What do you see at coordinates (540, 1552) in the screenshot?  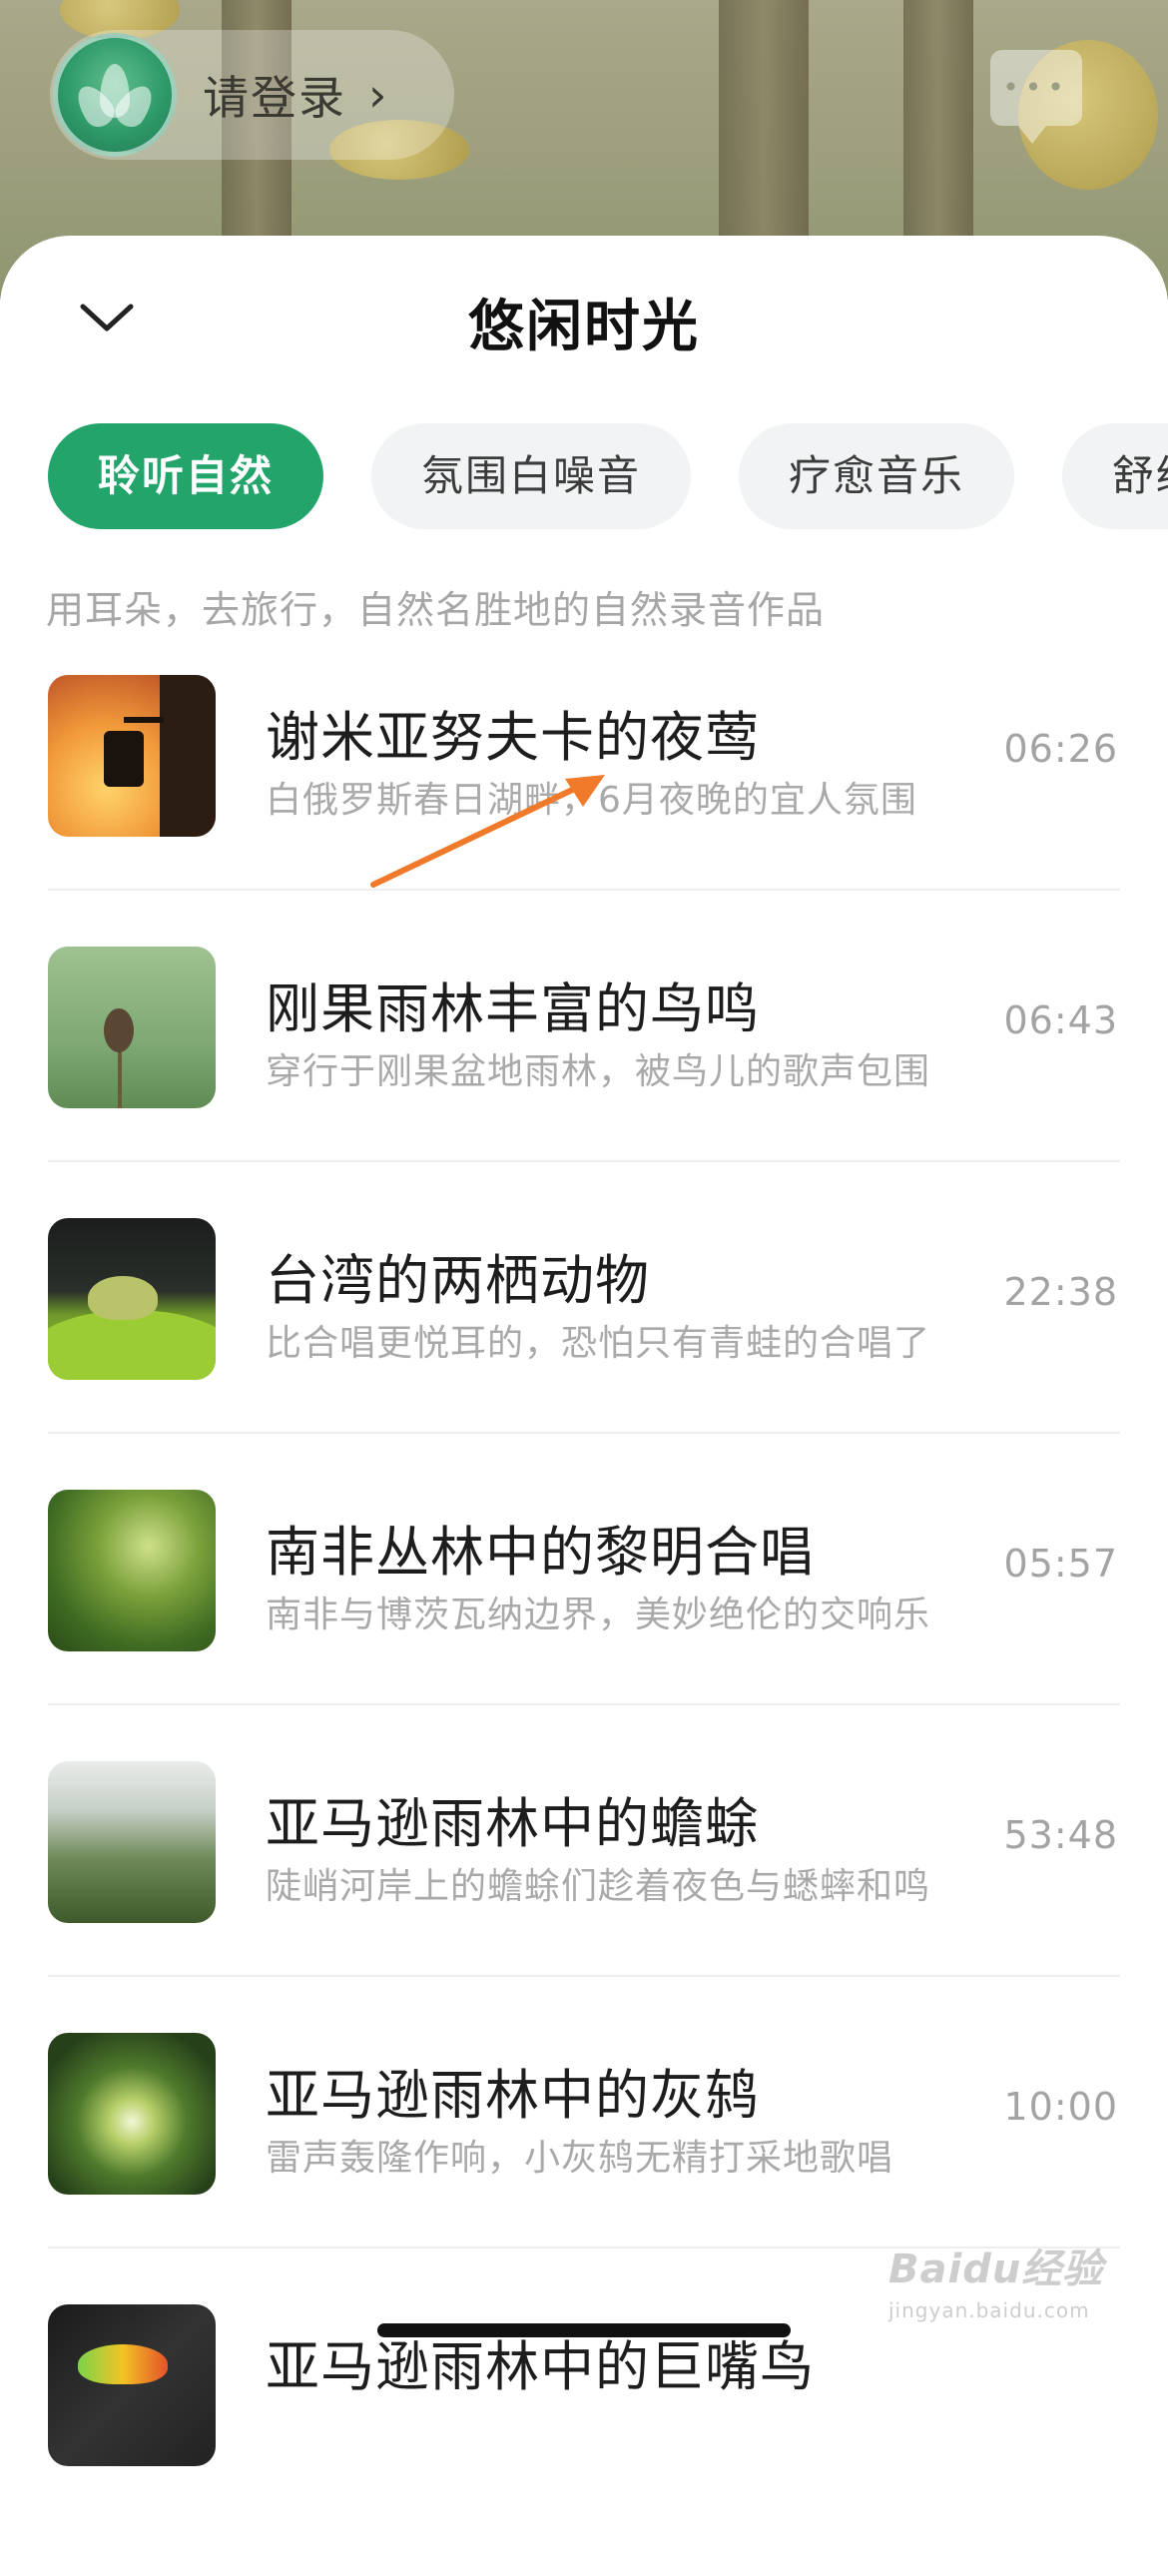 I see `track-title: 南非丛林中的黎明合唱` at bounding box center [540, 1552].